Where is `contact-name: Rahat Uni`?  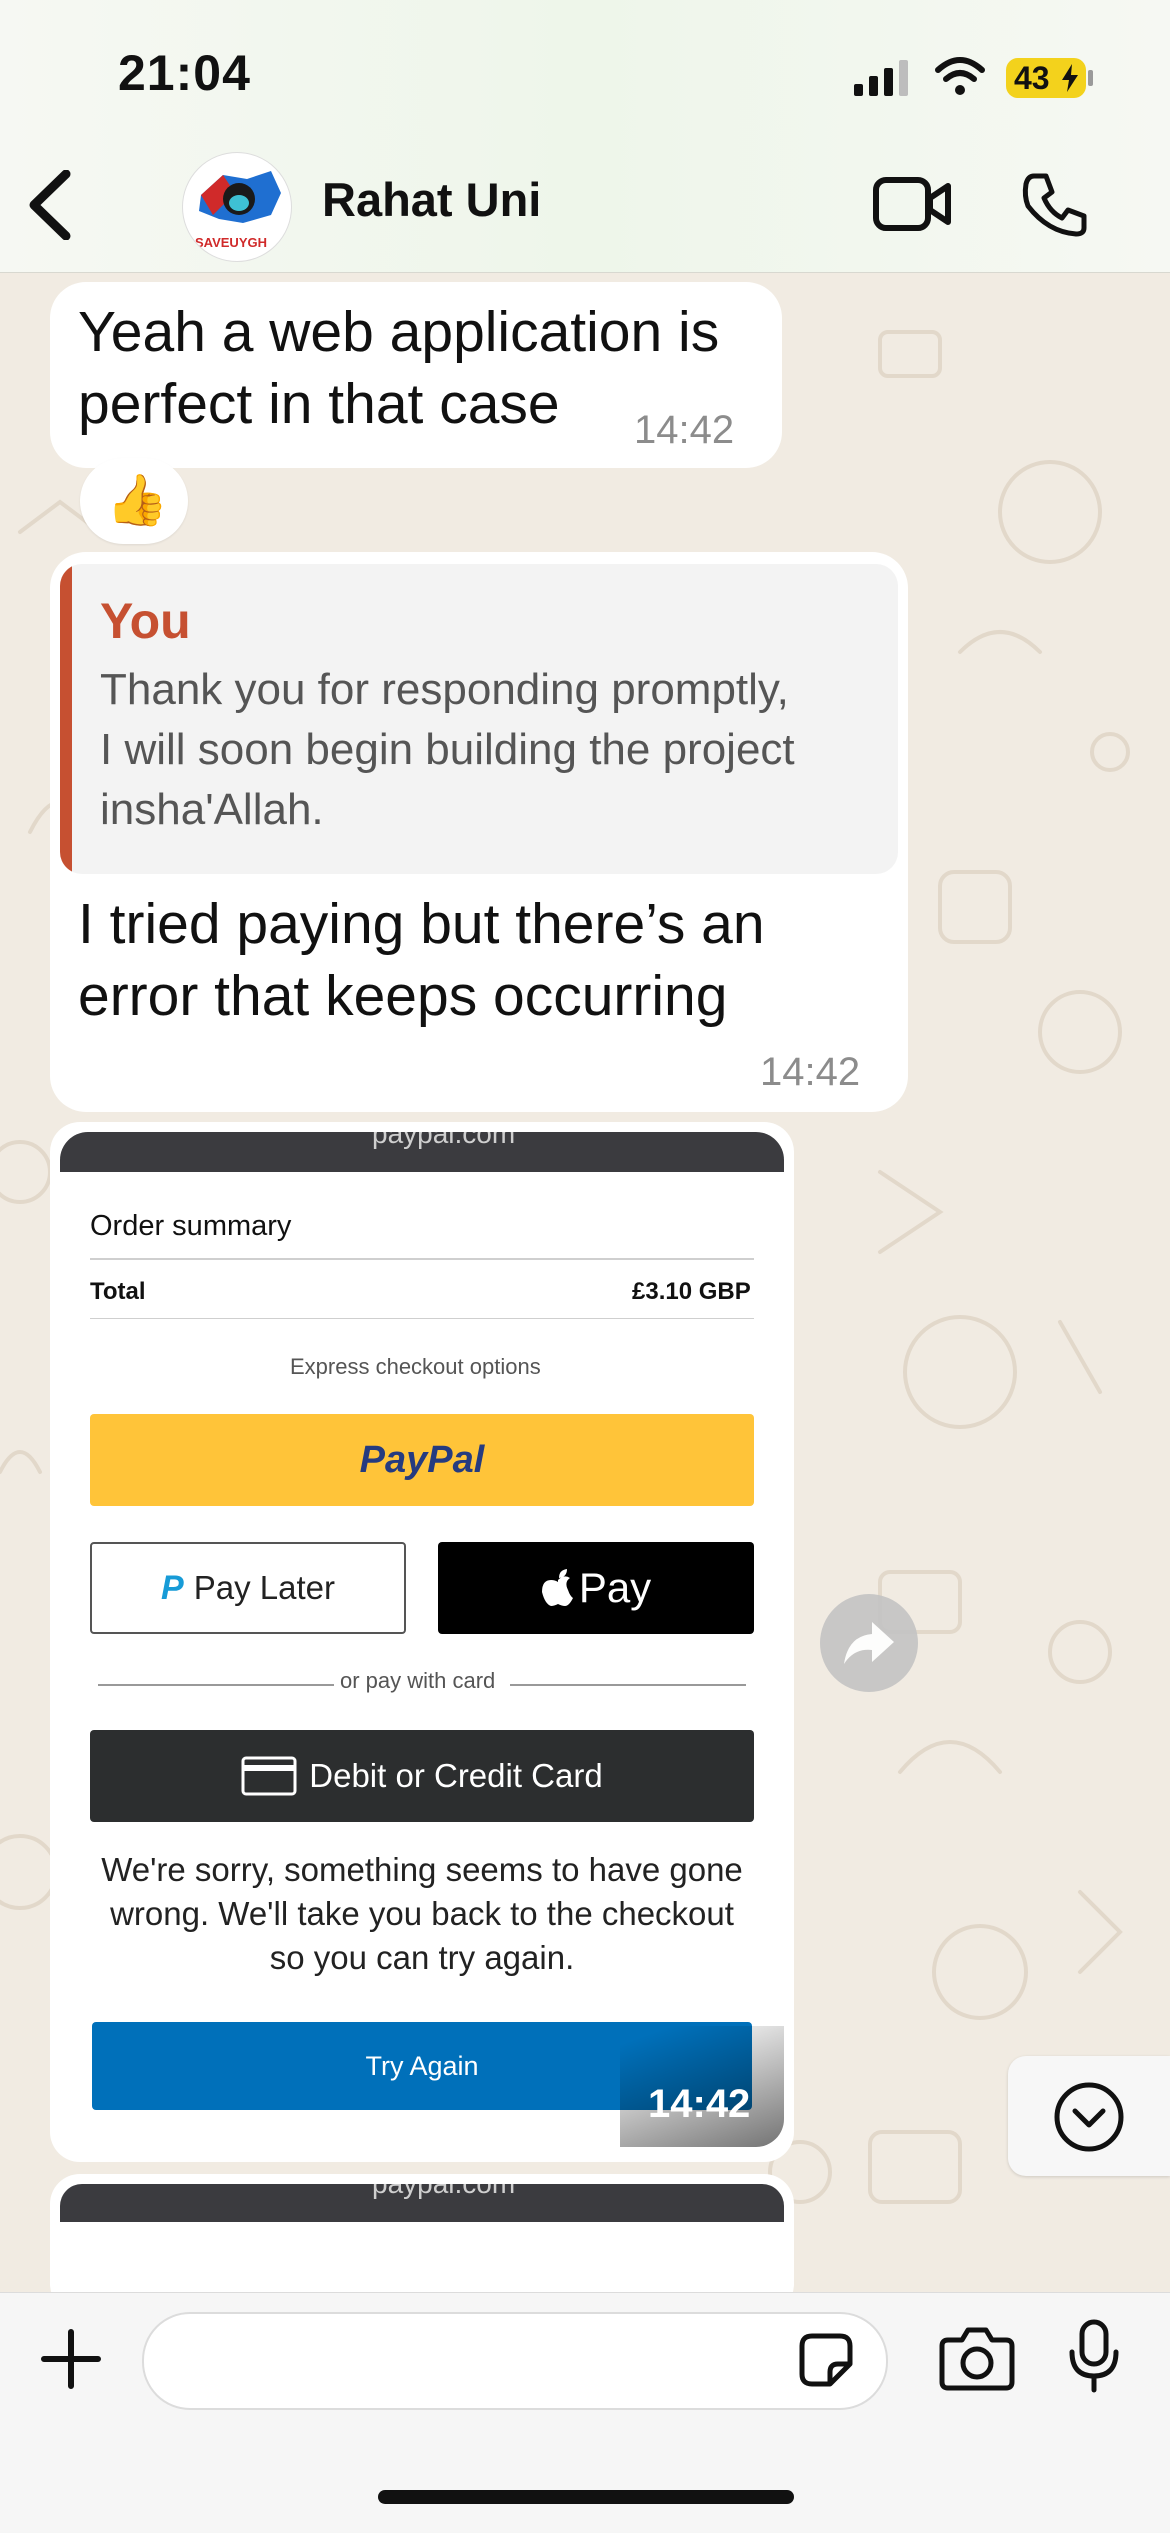 contact-name: Rahat Uni is located at coordinates (431, 199).